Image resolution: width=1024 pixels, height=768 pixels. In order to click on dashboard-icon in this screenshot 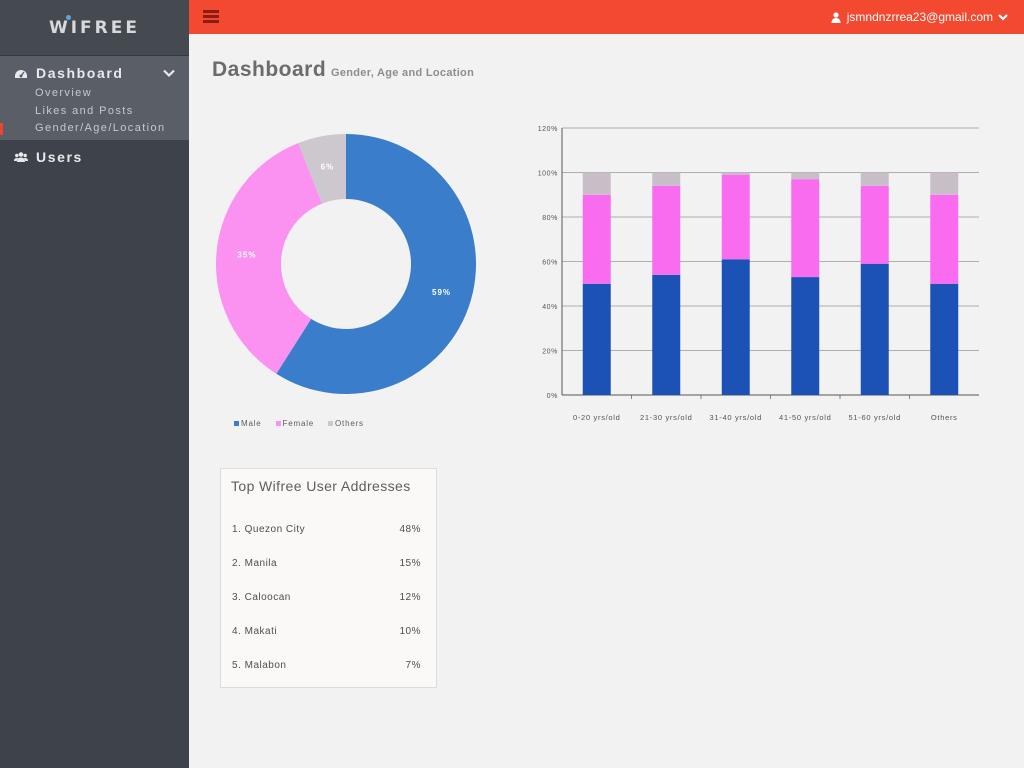, I will do `click(21, 74)`.